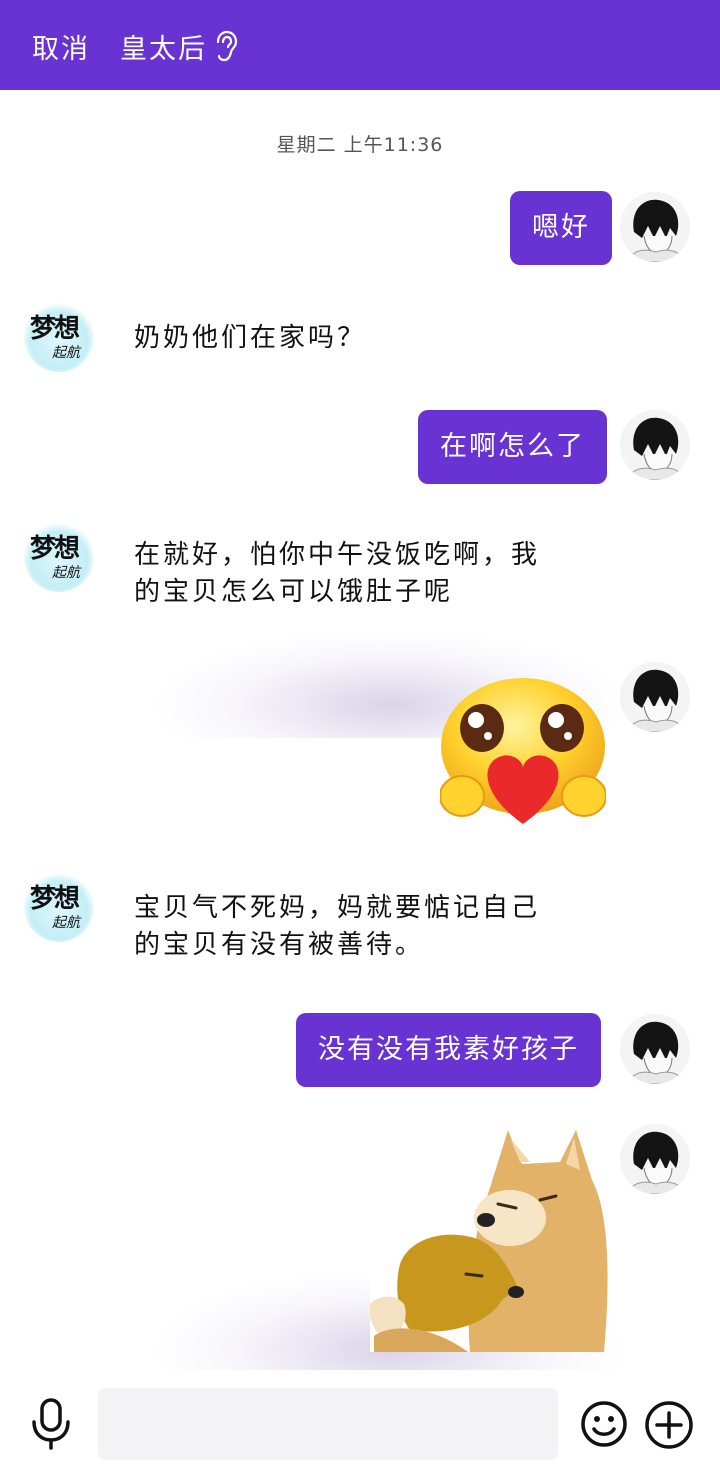 The image size is (720, 1478). What do you see at coordinates (512, 447) in the screenshot?
I see `message-bubble-me: 在啊怎么了` at bounding box center [512, 447].